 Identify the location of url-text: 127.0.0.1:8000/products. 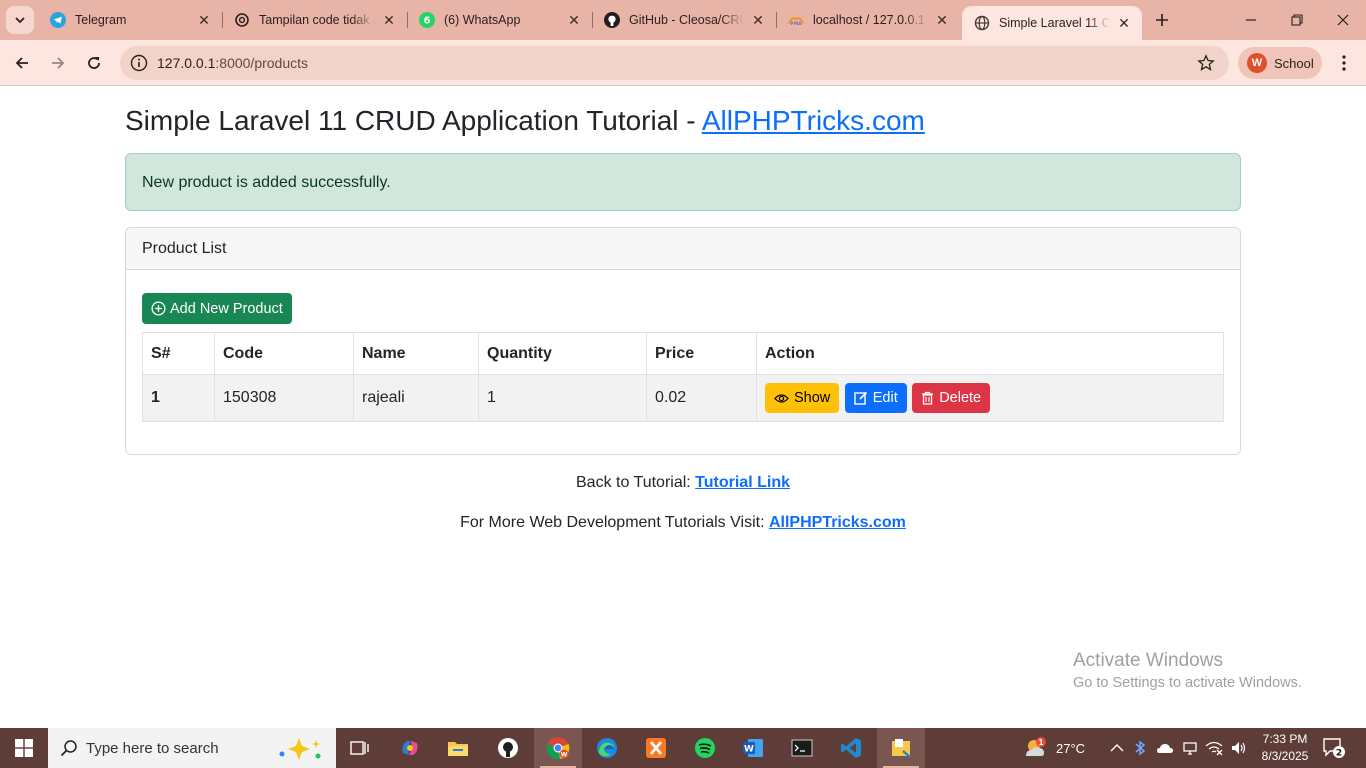
(232, 63).